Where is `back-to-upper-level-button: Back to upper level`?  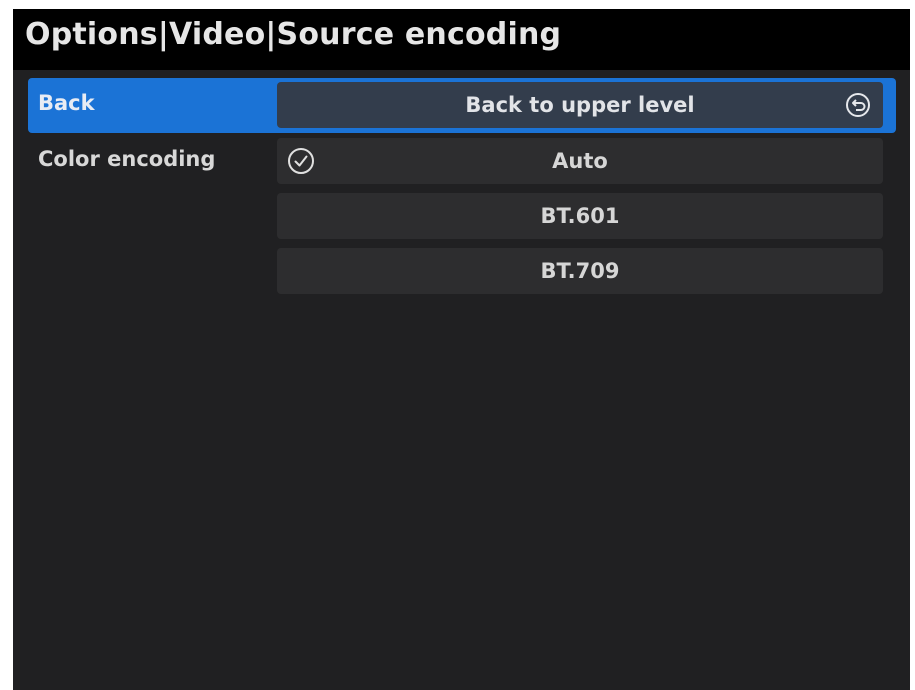 back-to-upper-level-button: Back to upper level is located at coordinates (580, 105).